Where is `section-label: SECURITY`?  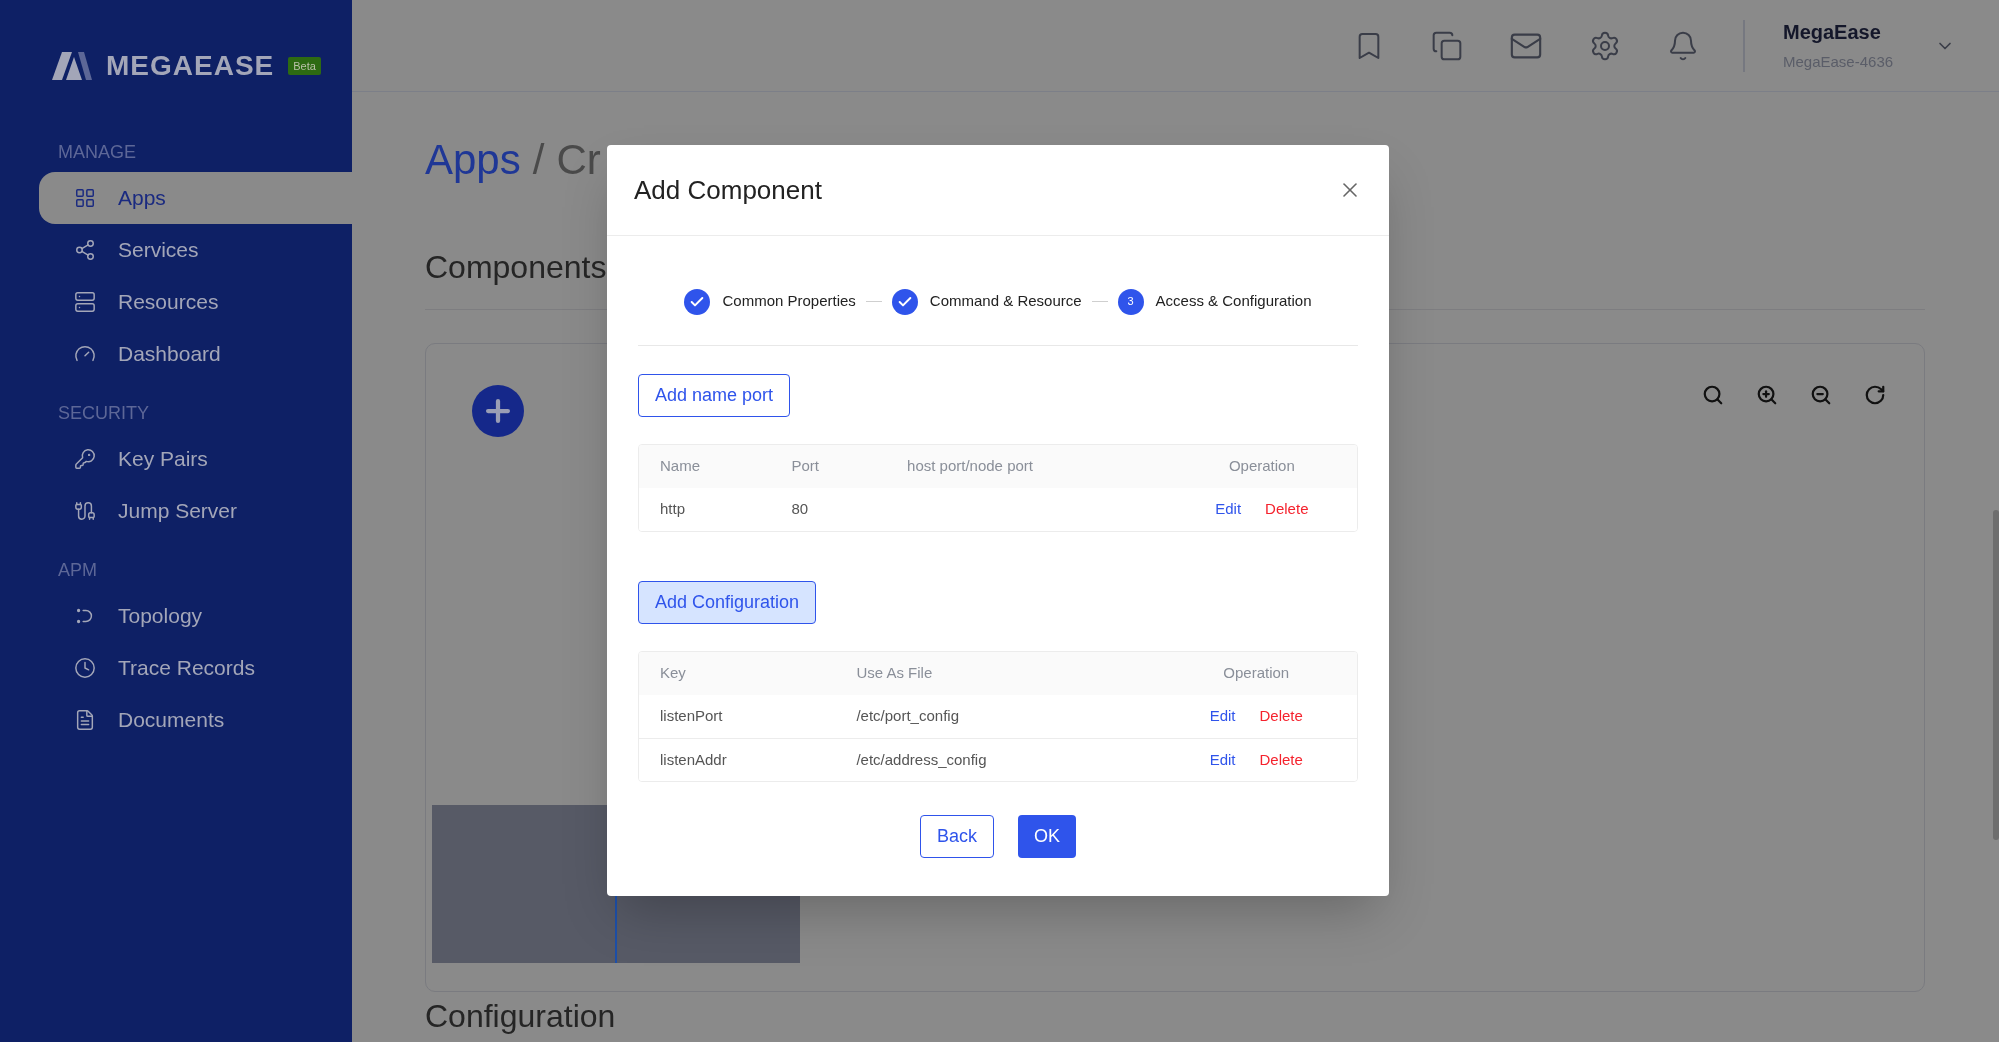 section-label: SECURITY is located at coordinates (103, 413).